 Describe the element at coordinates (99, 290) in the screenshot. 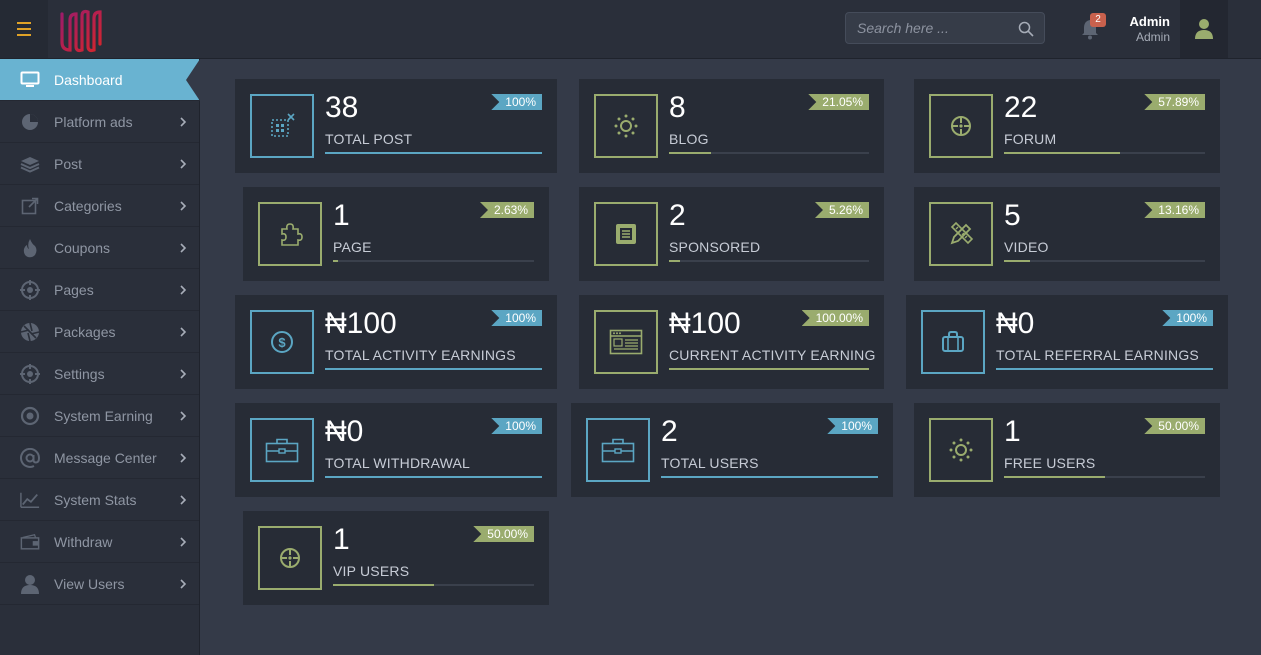

I see `sidebar-item-pages: Pages` at that location.